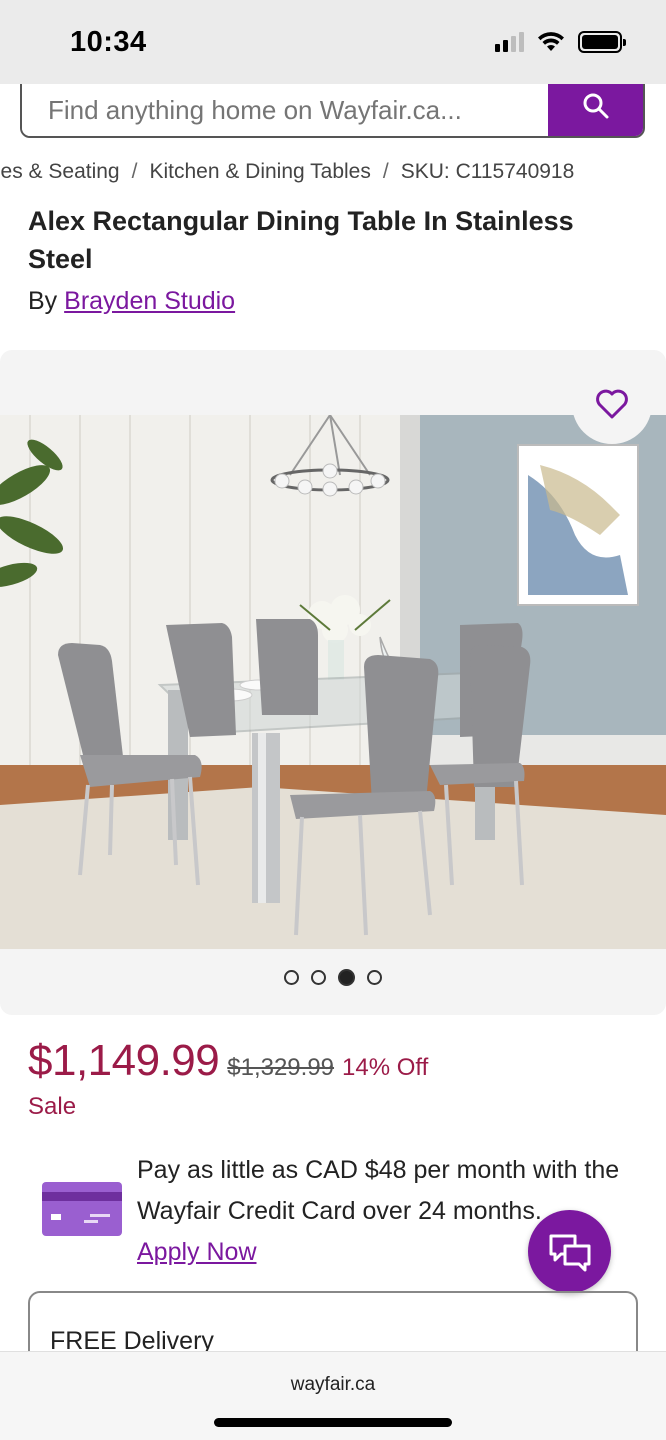  What do you see at coordinates (385, 1067) in the screenshot?
I see `discount-label: 14% Off` at bounding box center [385, 1067].